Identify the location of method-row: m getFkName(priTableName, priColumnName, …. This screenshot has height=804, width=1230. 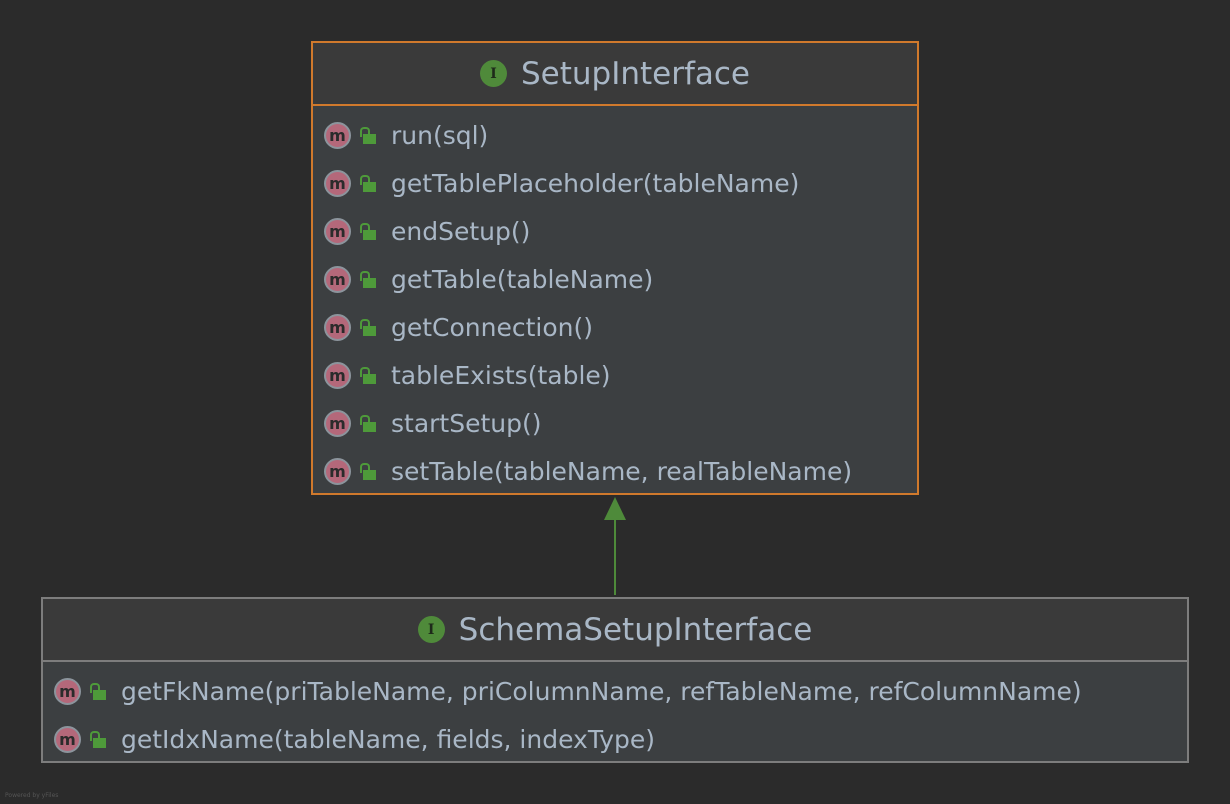
(615, 691).